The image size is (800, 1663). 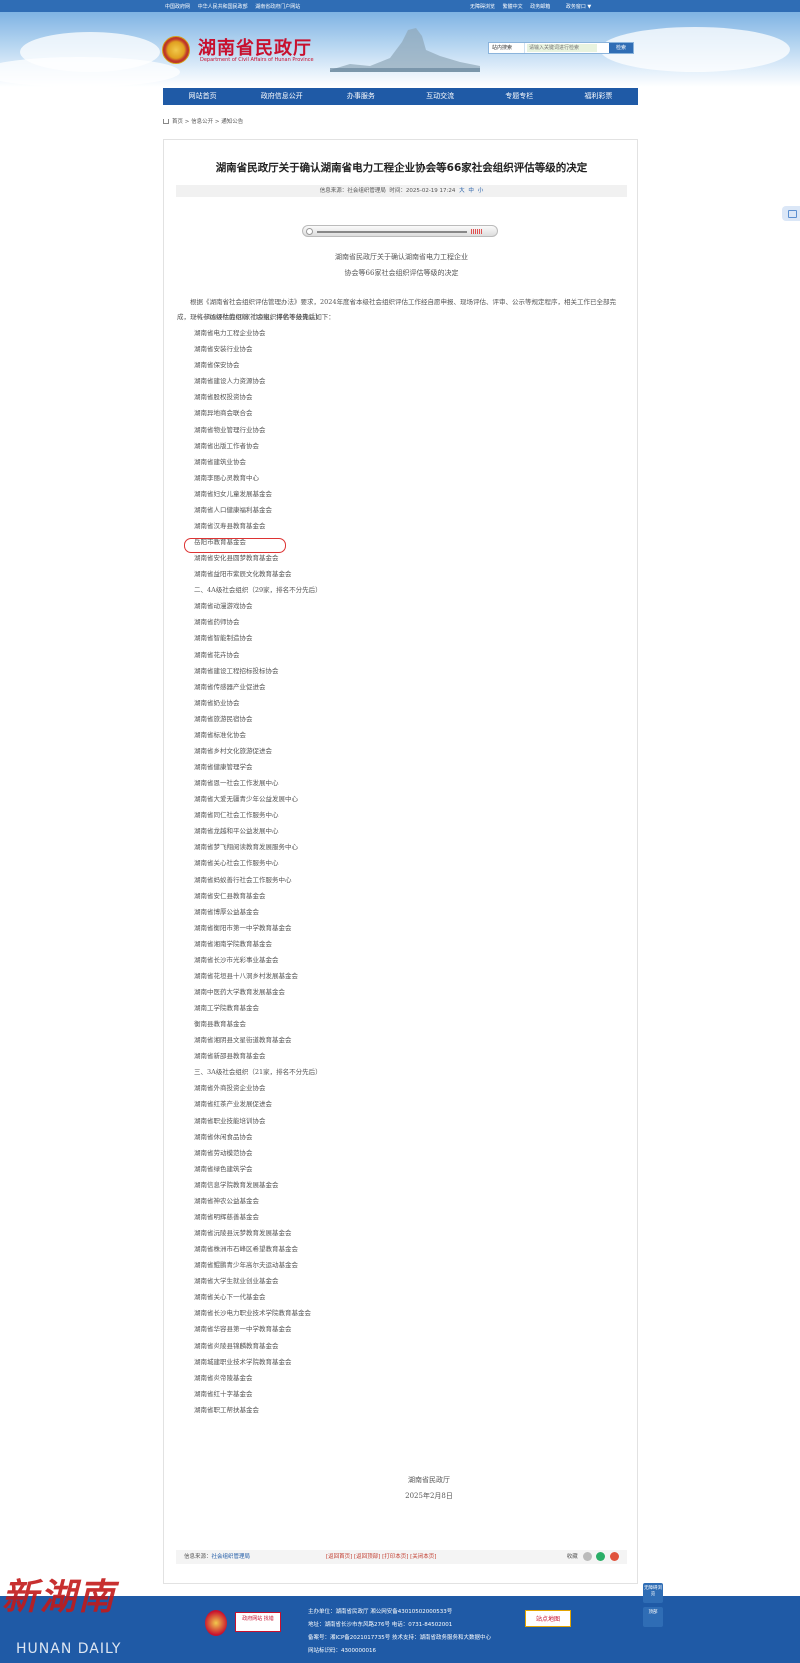 I want to click on org-list-item: 湖南省湘阴县文星街道教育基金会, so click(x=243, y=1040).